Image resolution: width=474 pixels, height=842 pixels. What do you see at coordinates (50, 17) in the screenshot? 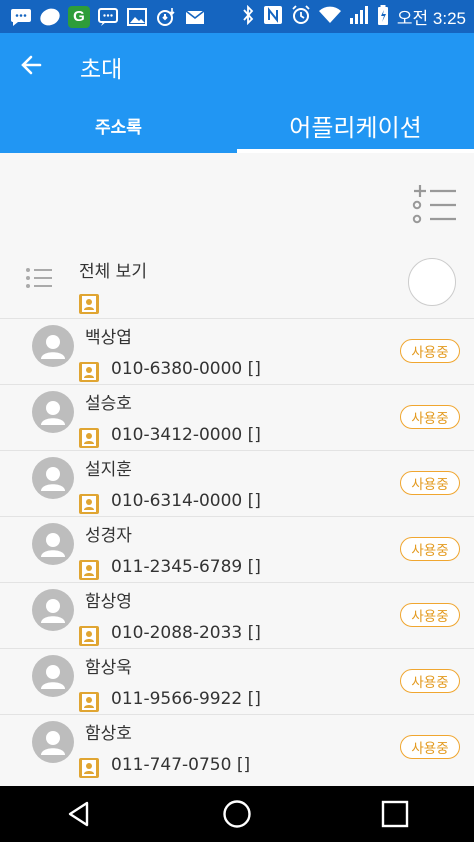
I see `app-bubble-icon` at bounding box center [50, 17].